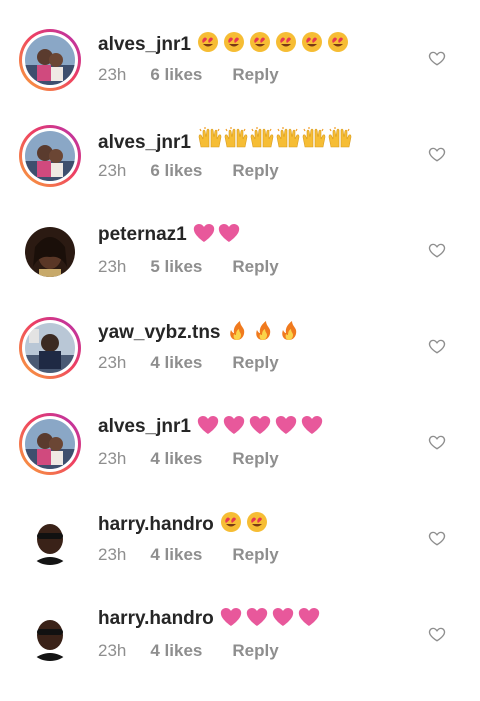  I want to click on comment-row: alves_jnr1 23h 4 likes Reply, so click(240, 461).